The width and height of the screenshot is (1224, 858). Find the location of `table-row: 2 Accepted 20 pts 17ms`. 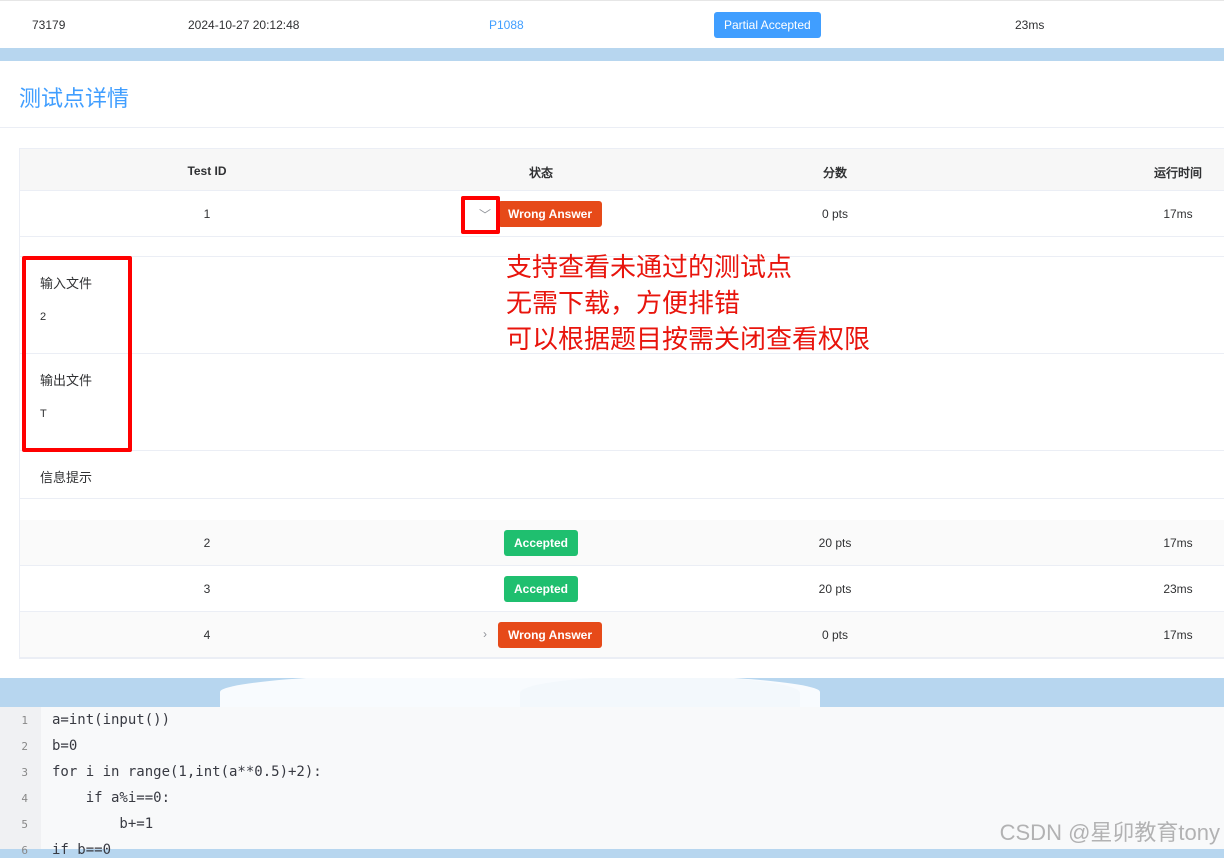

table-row: 2 Accepted 20 pts 17ms is located at coordinates (622, 543).